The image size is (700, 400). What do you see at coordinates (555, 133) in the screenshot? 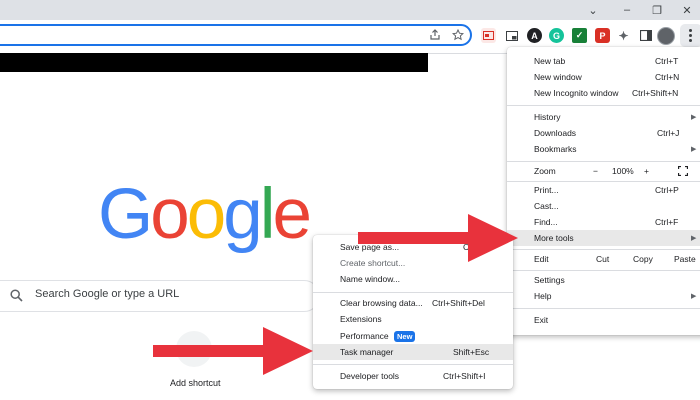
I see `menu-item-label: Downloads` at bounding box center [555, 133].